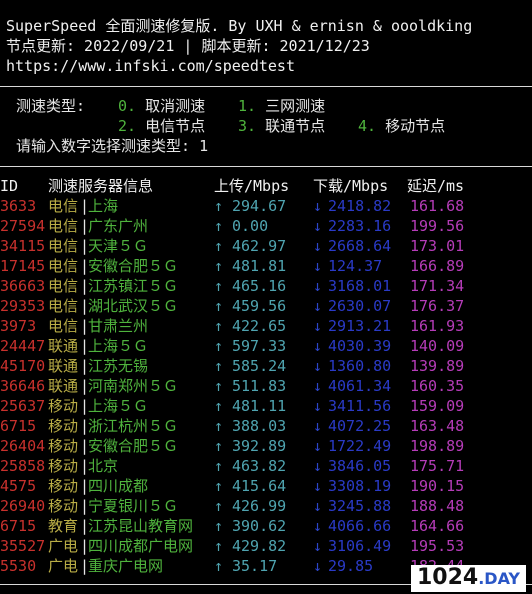  Describe the element at coordinates (437, 286) in the screenshot. I see `row-latency: 171.34` at that location.